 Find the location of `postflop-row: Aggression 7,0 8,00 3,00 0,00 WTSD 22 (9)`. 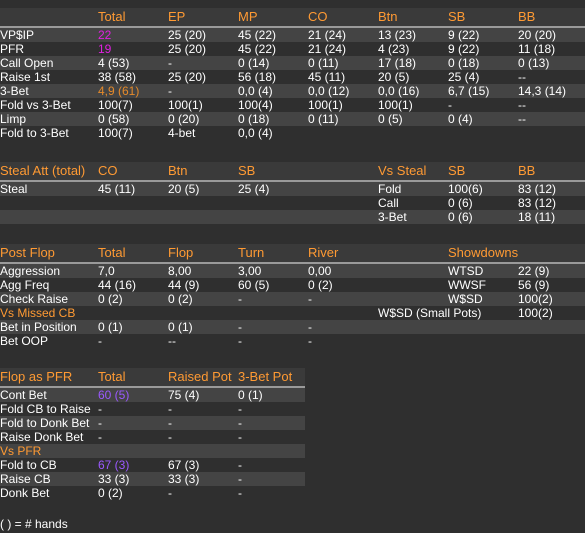

postflop-row: Aggression 7,0 8,00 3,00 0,00 WTSD 22 (9) is located at coordinates (292, 271).